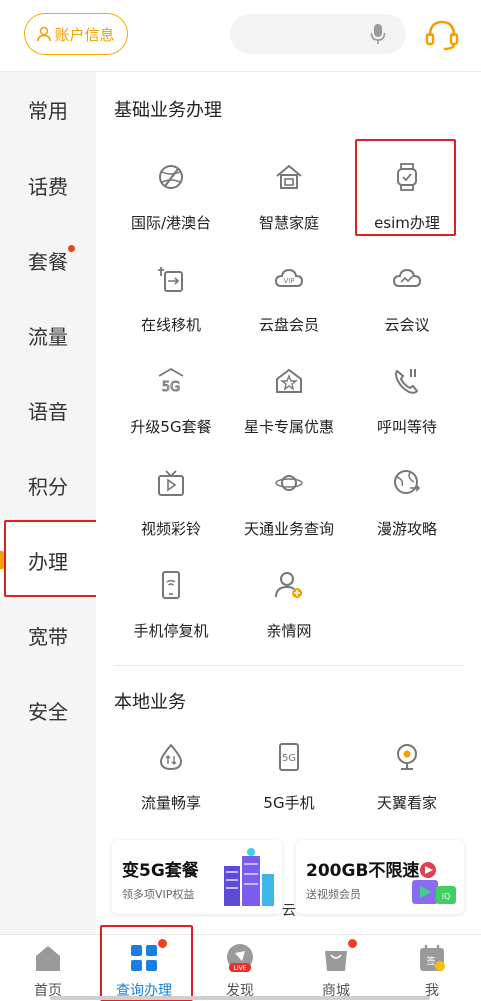  I want to click on sidebar-item-common: 常用, so click(48, 109).